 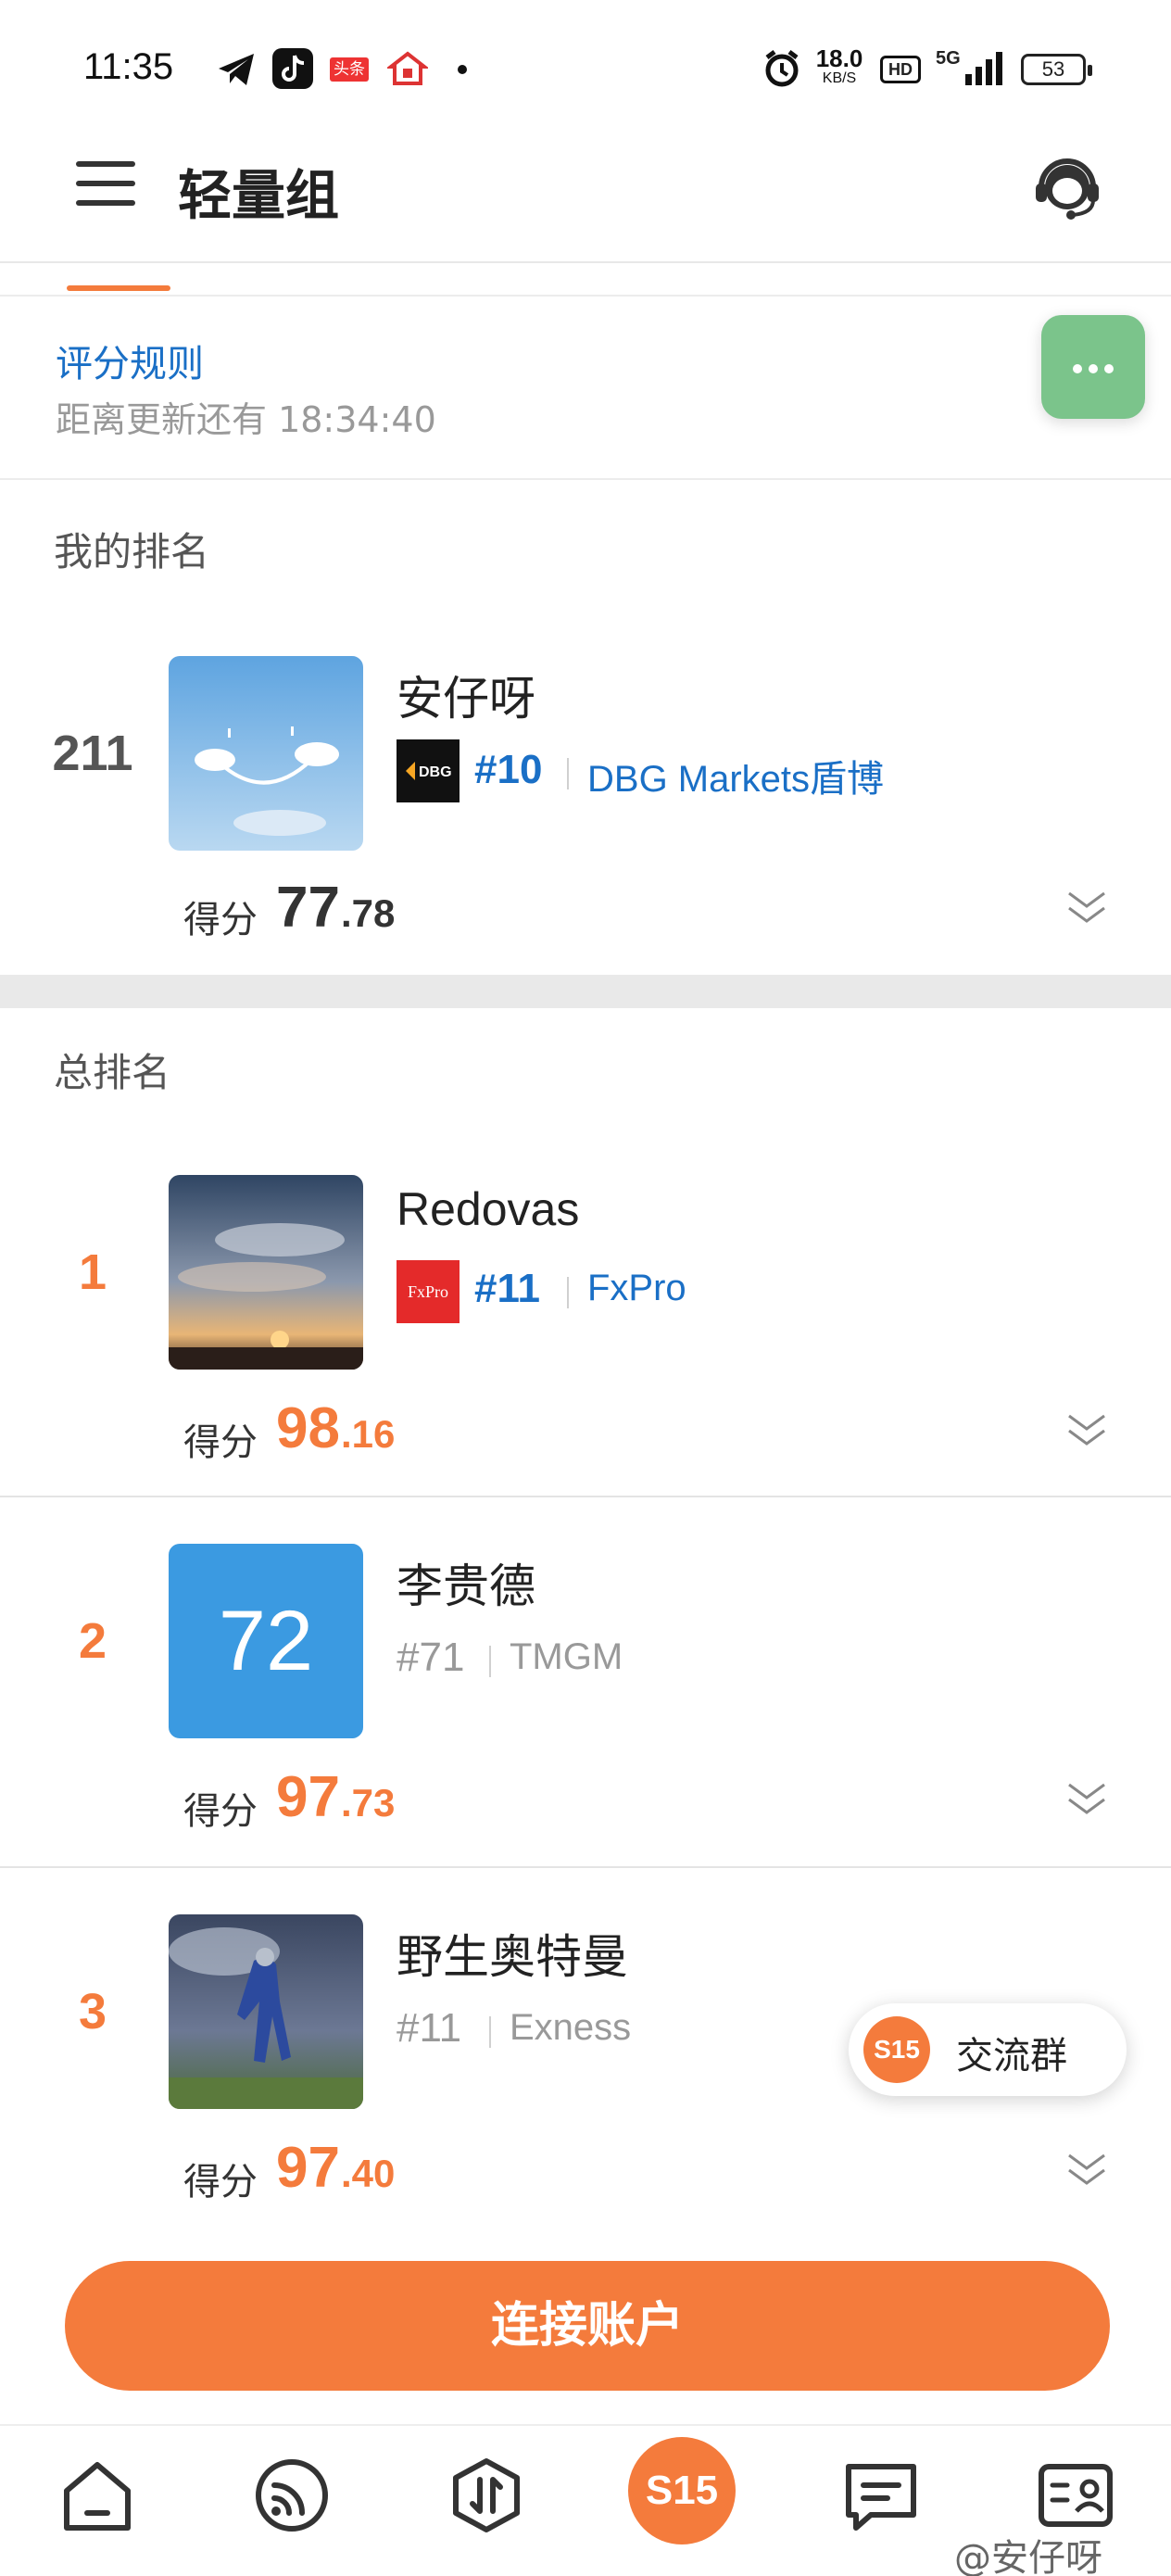 What do you see at coordinates (1076, 2495) in the screenshot?
I see `profile-card-icon` at bounding box center [1076, 2495].